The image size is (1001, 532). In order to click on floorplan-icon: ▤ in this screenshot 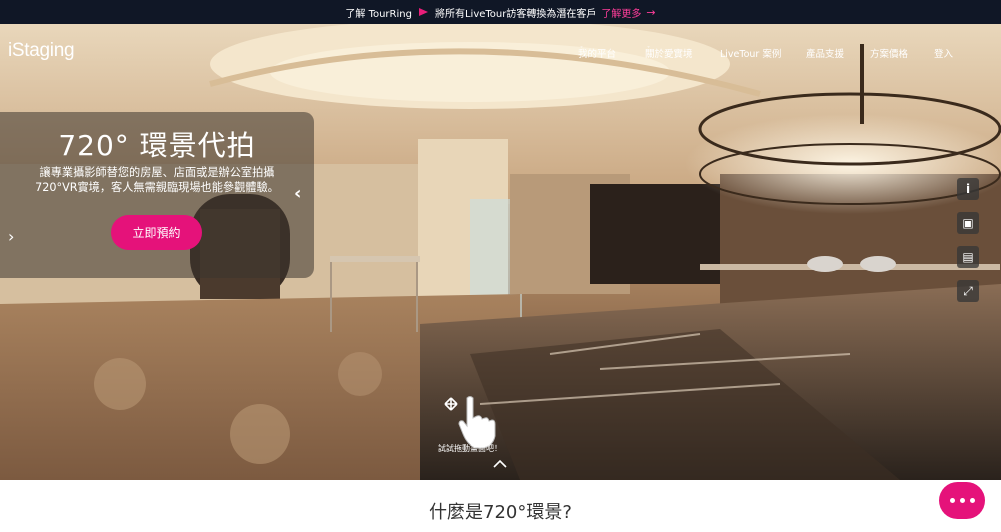, I will do `click(968, 257)`.